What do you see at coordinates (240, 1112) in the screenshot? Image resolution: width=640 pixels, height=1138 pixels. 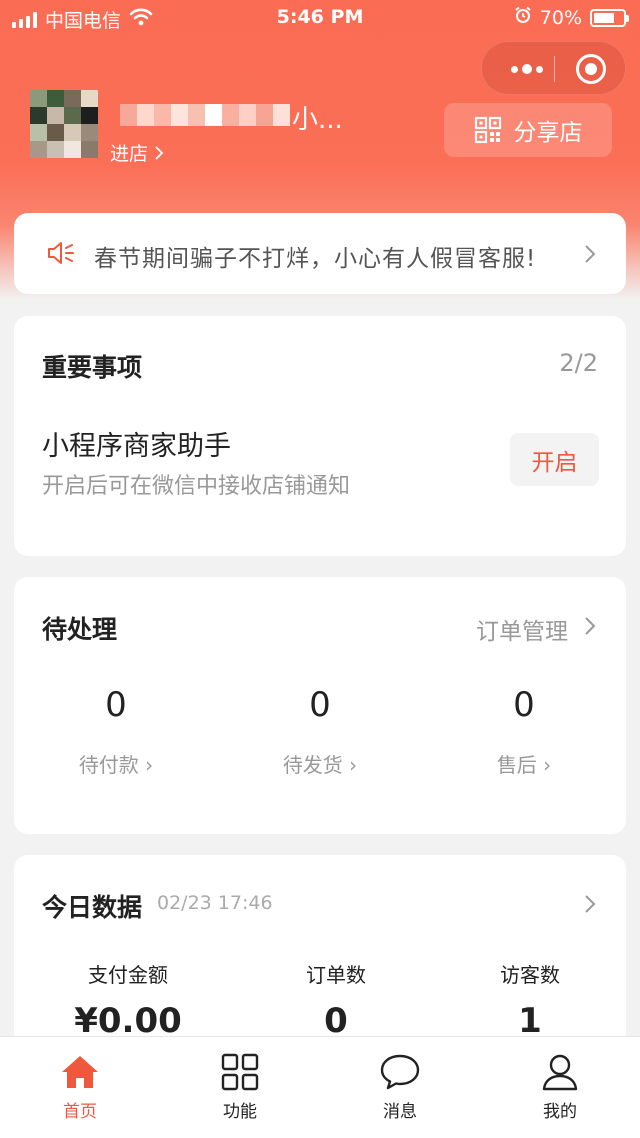 I see `tab-label: 功能` at bounding box center [240, 1112].